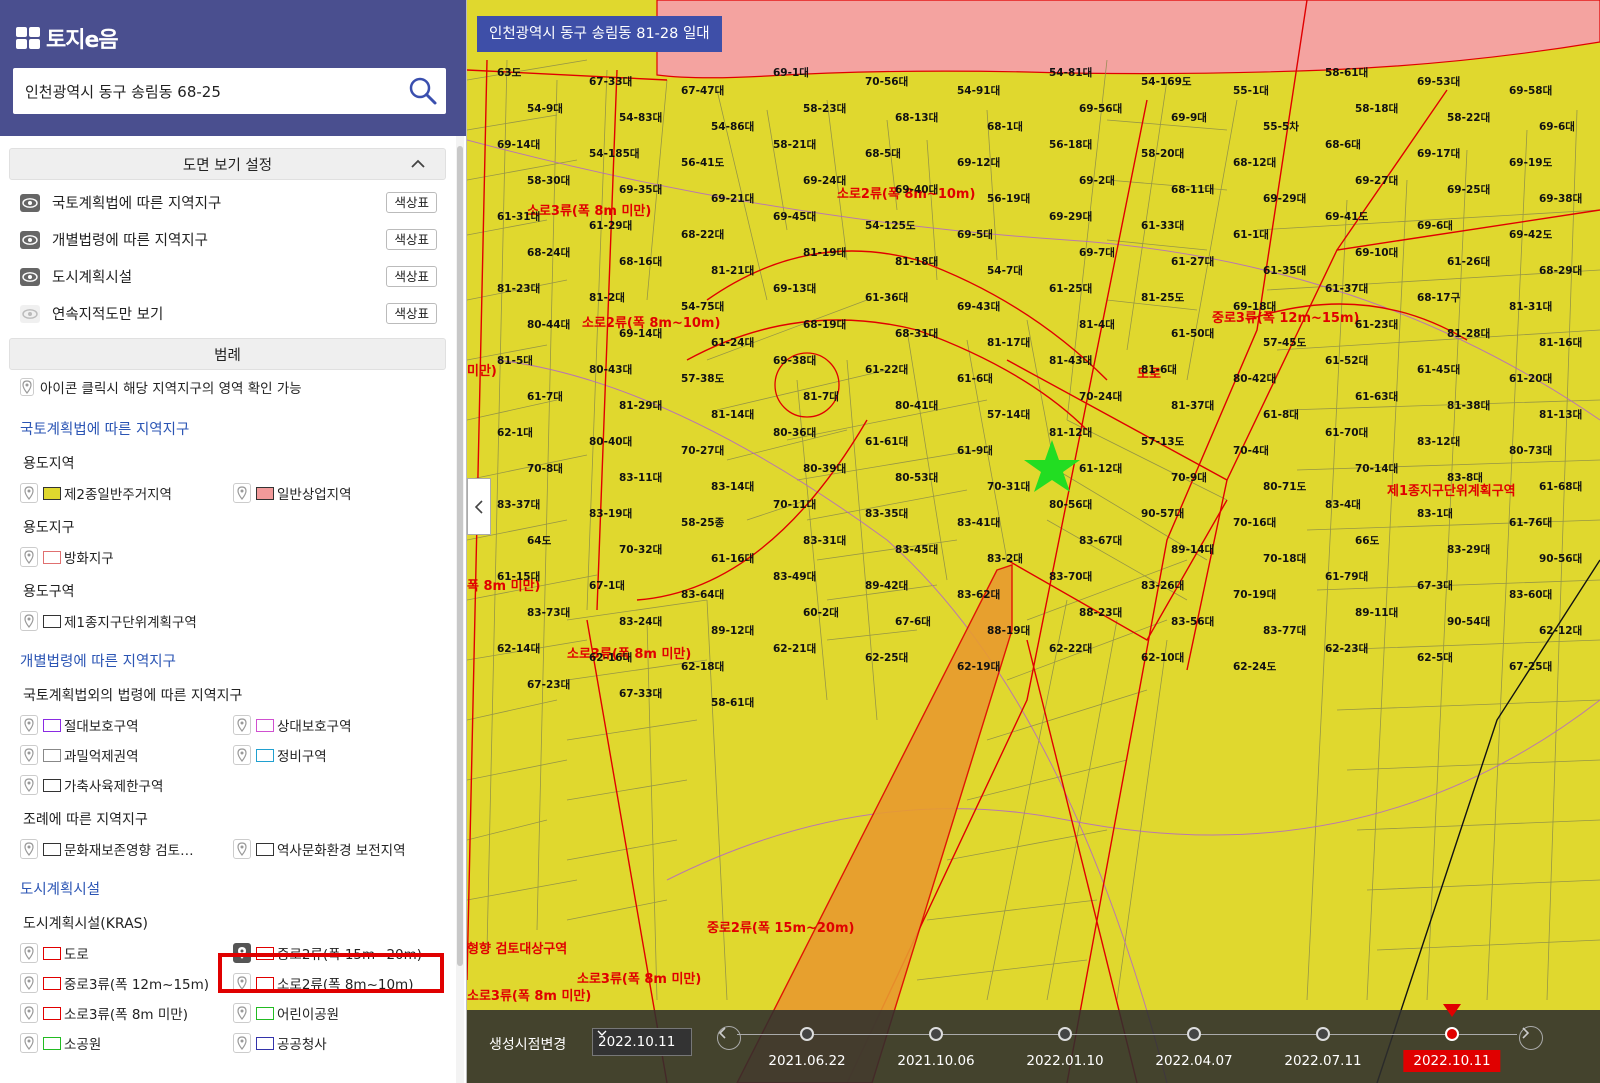 The image size is (1600, 1083). What do you see at coordinates (702, 90) in the screenshot?
I see `parcel-label: 67-47대` at bounding box center [702, 90].